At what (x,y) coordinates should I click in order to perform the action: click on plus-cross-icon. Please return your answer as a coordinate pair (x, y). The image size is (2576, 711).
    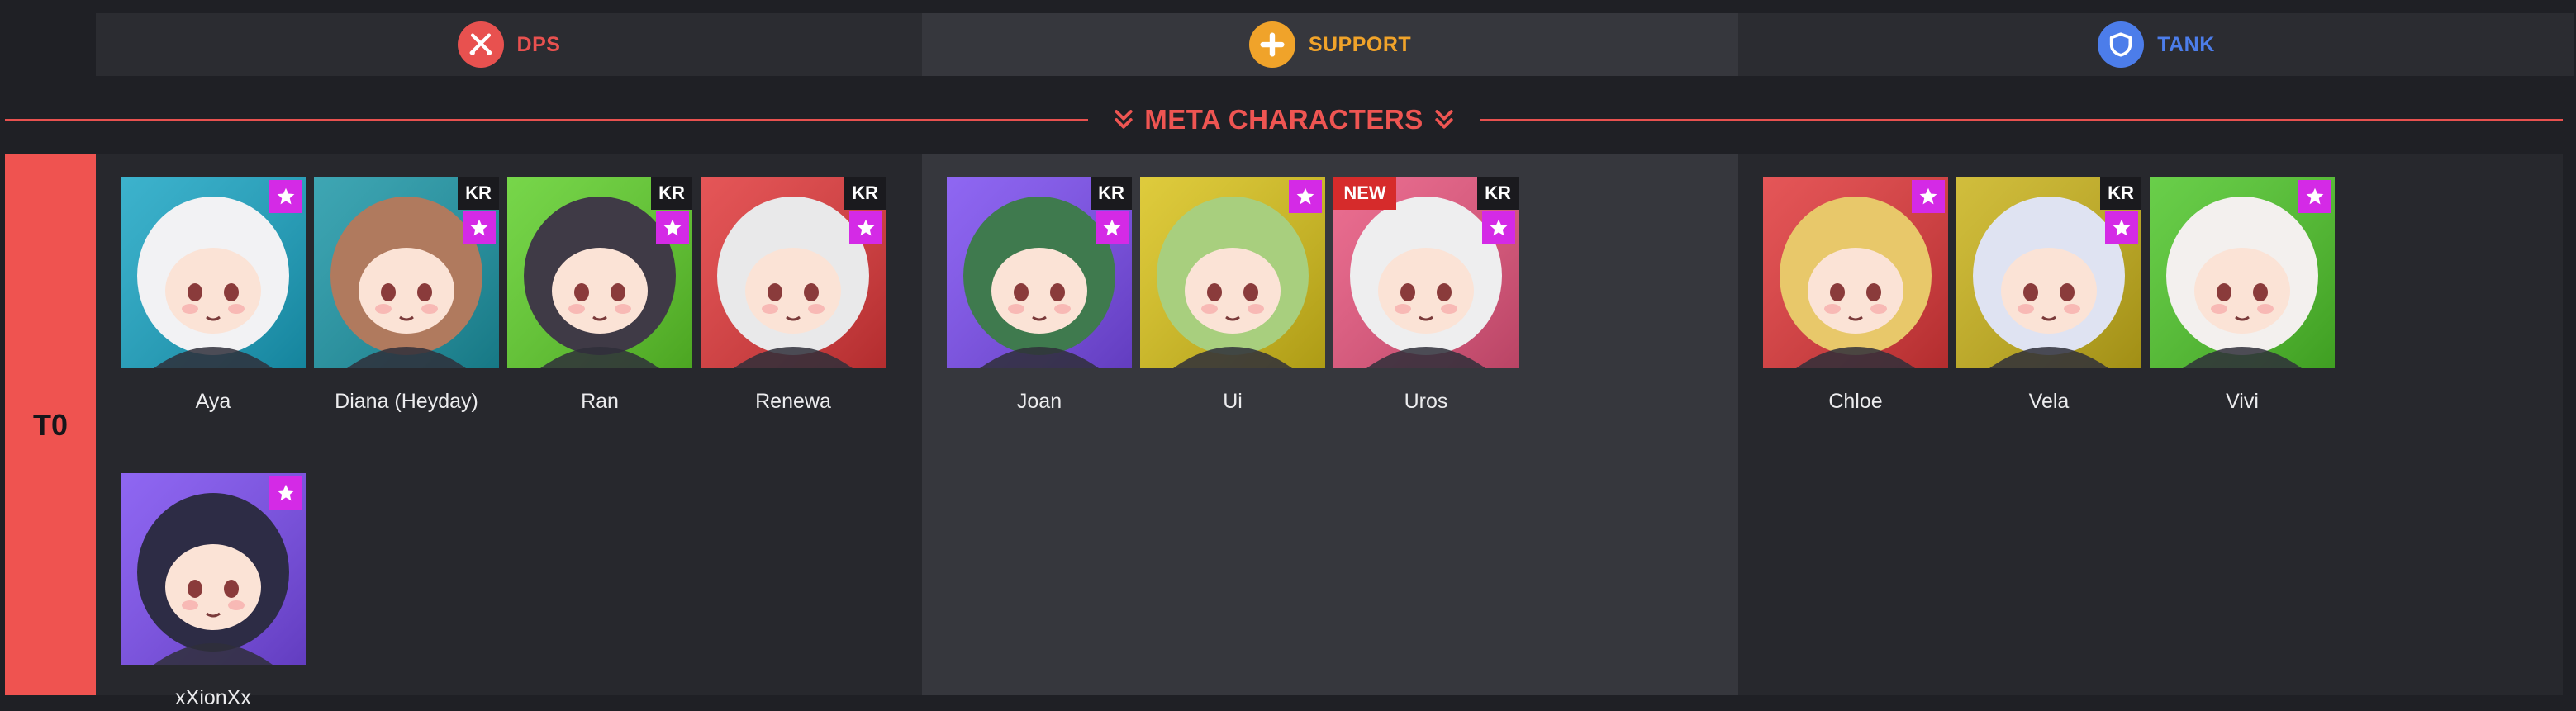
    Looking at the image, I should click on (1271, 45).